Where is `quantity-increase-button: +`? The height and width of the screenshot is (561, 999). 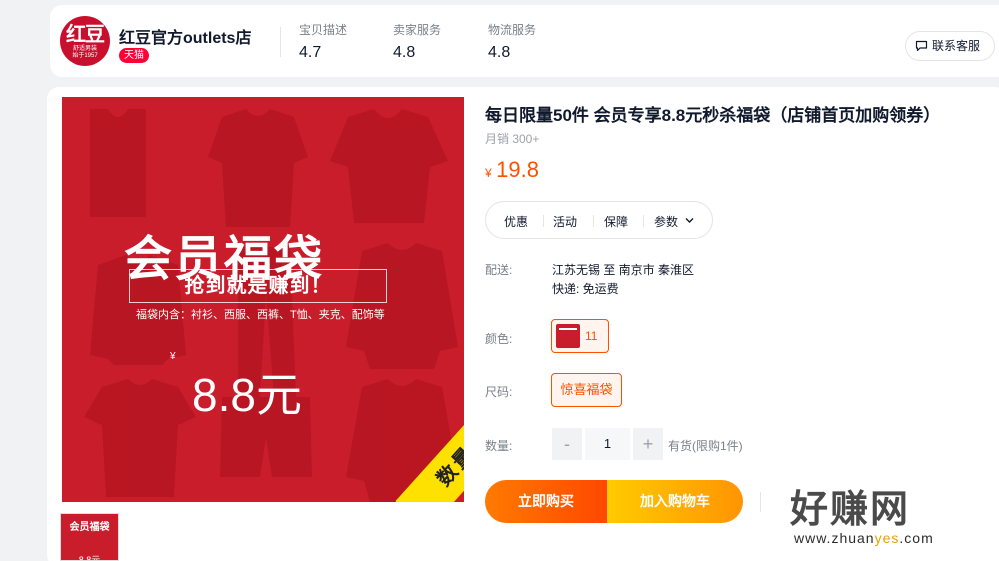 quantity-increase-button: + is located at coordinates (648, 444).